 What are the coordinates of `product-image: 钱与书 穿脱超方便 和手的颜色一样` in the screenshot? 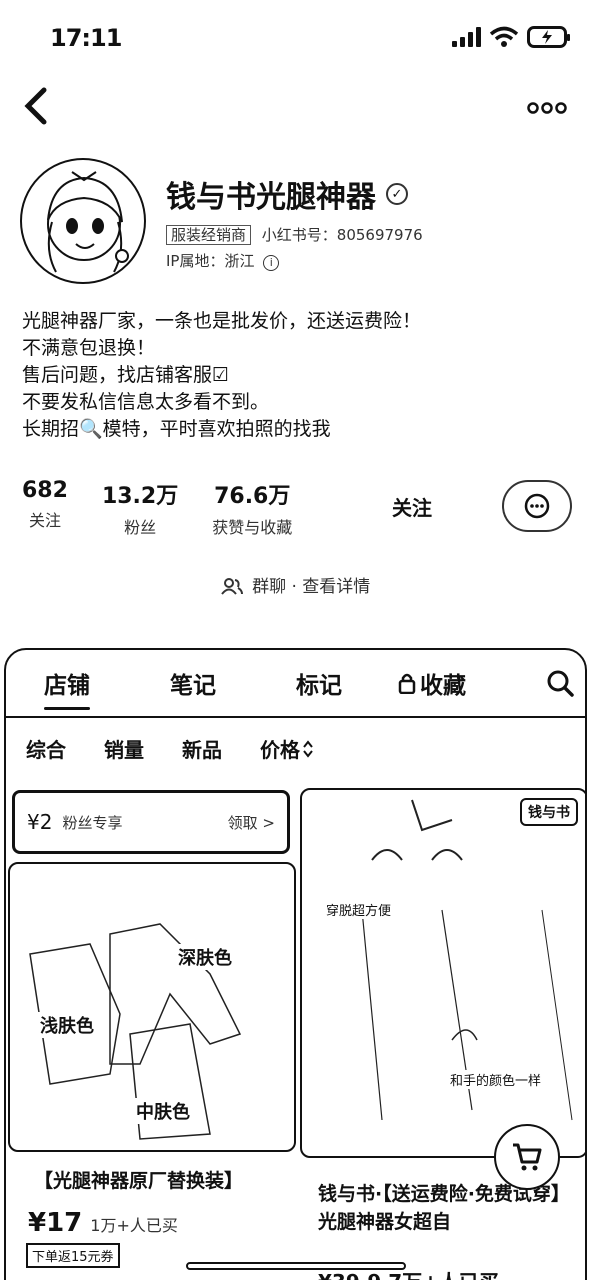 It's located at (442, 973).